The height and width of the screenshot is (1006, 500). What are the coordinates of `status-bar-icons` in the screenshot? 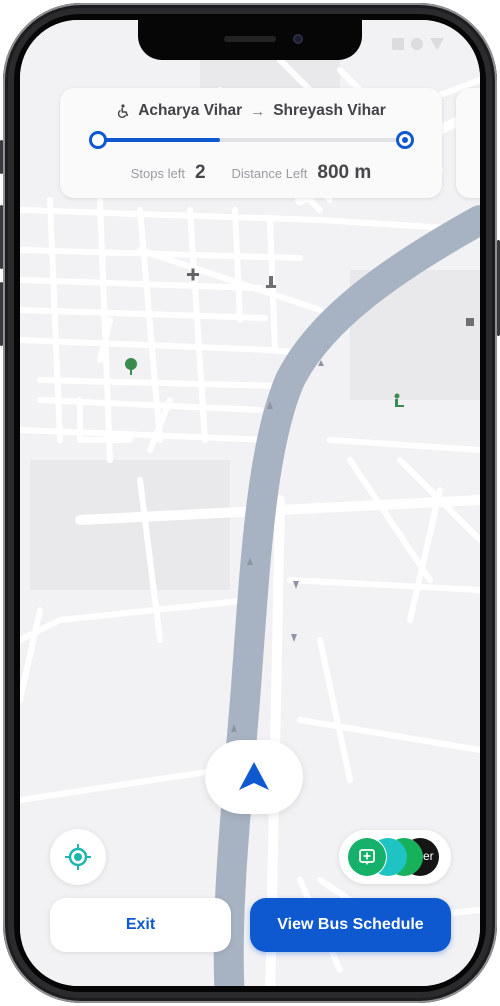 It's located at (418, 44).